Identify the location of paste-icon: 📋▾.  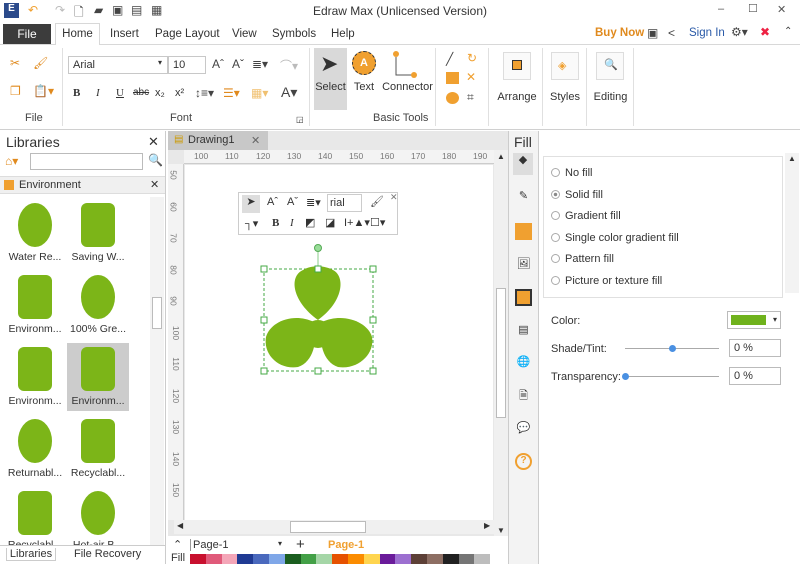
(43, 91).